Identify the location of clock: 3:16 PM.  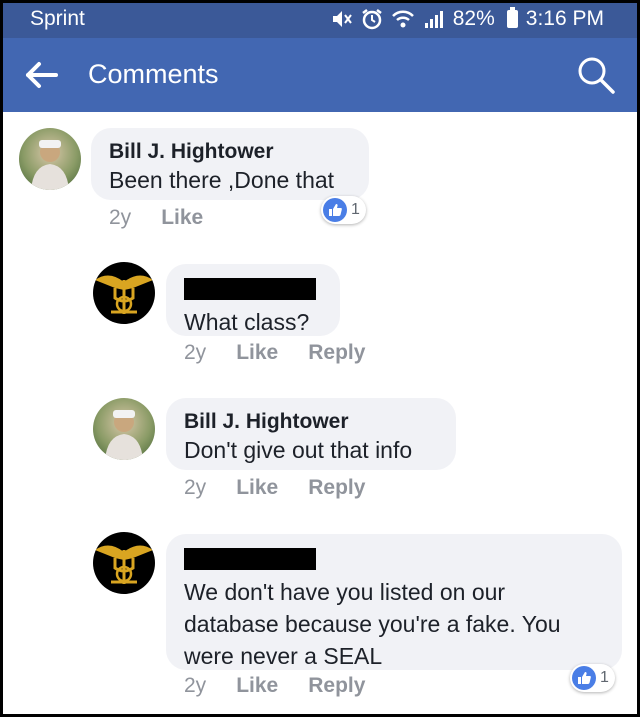
(564, 18).